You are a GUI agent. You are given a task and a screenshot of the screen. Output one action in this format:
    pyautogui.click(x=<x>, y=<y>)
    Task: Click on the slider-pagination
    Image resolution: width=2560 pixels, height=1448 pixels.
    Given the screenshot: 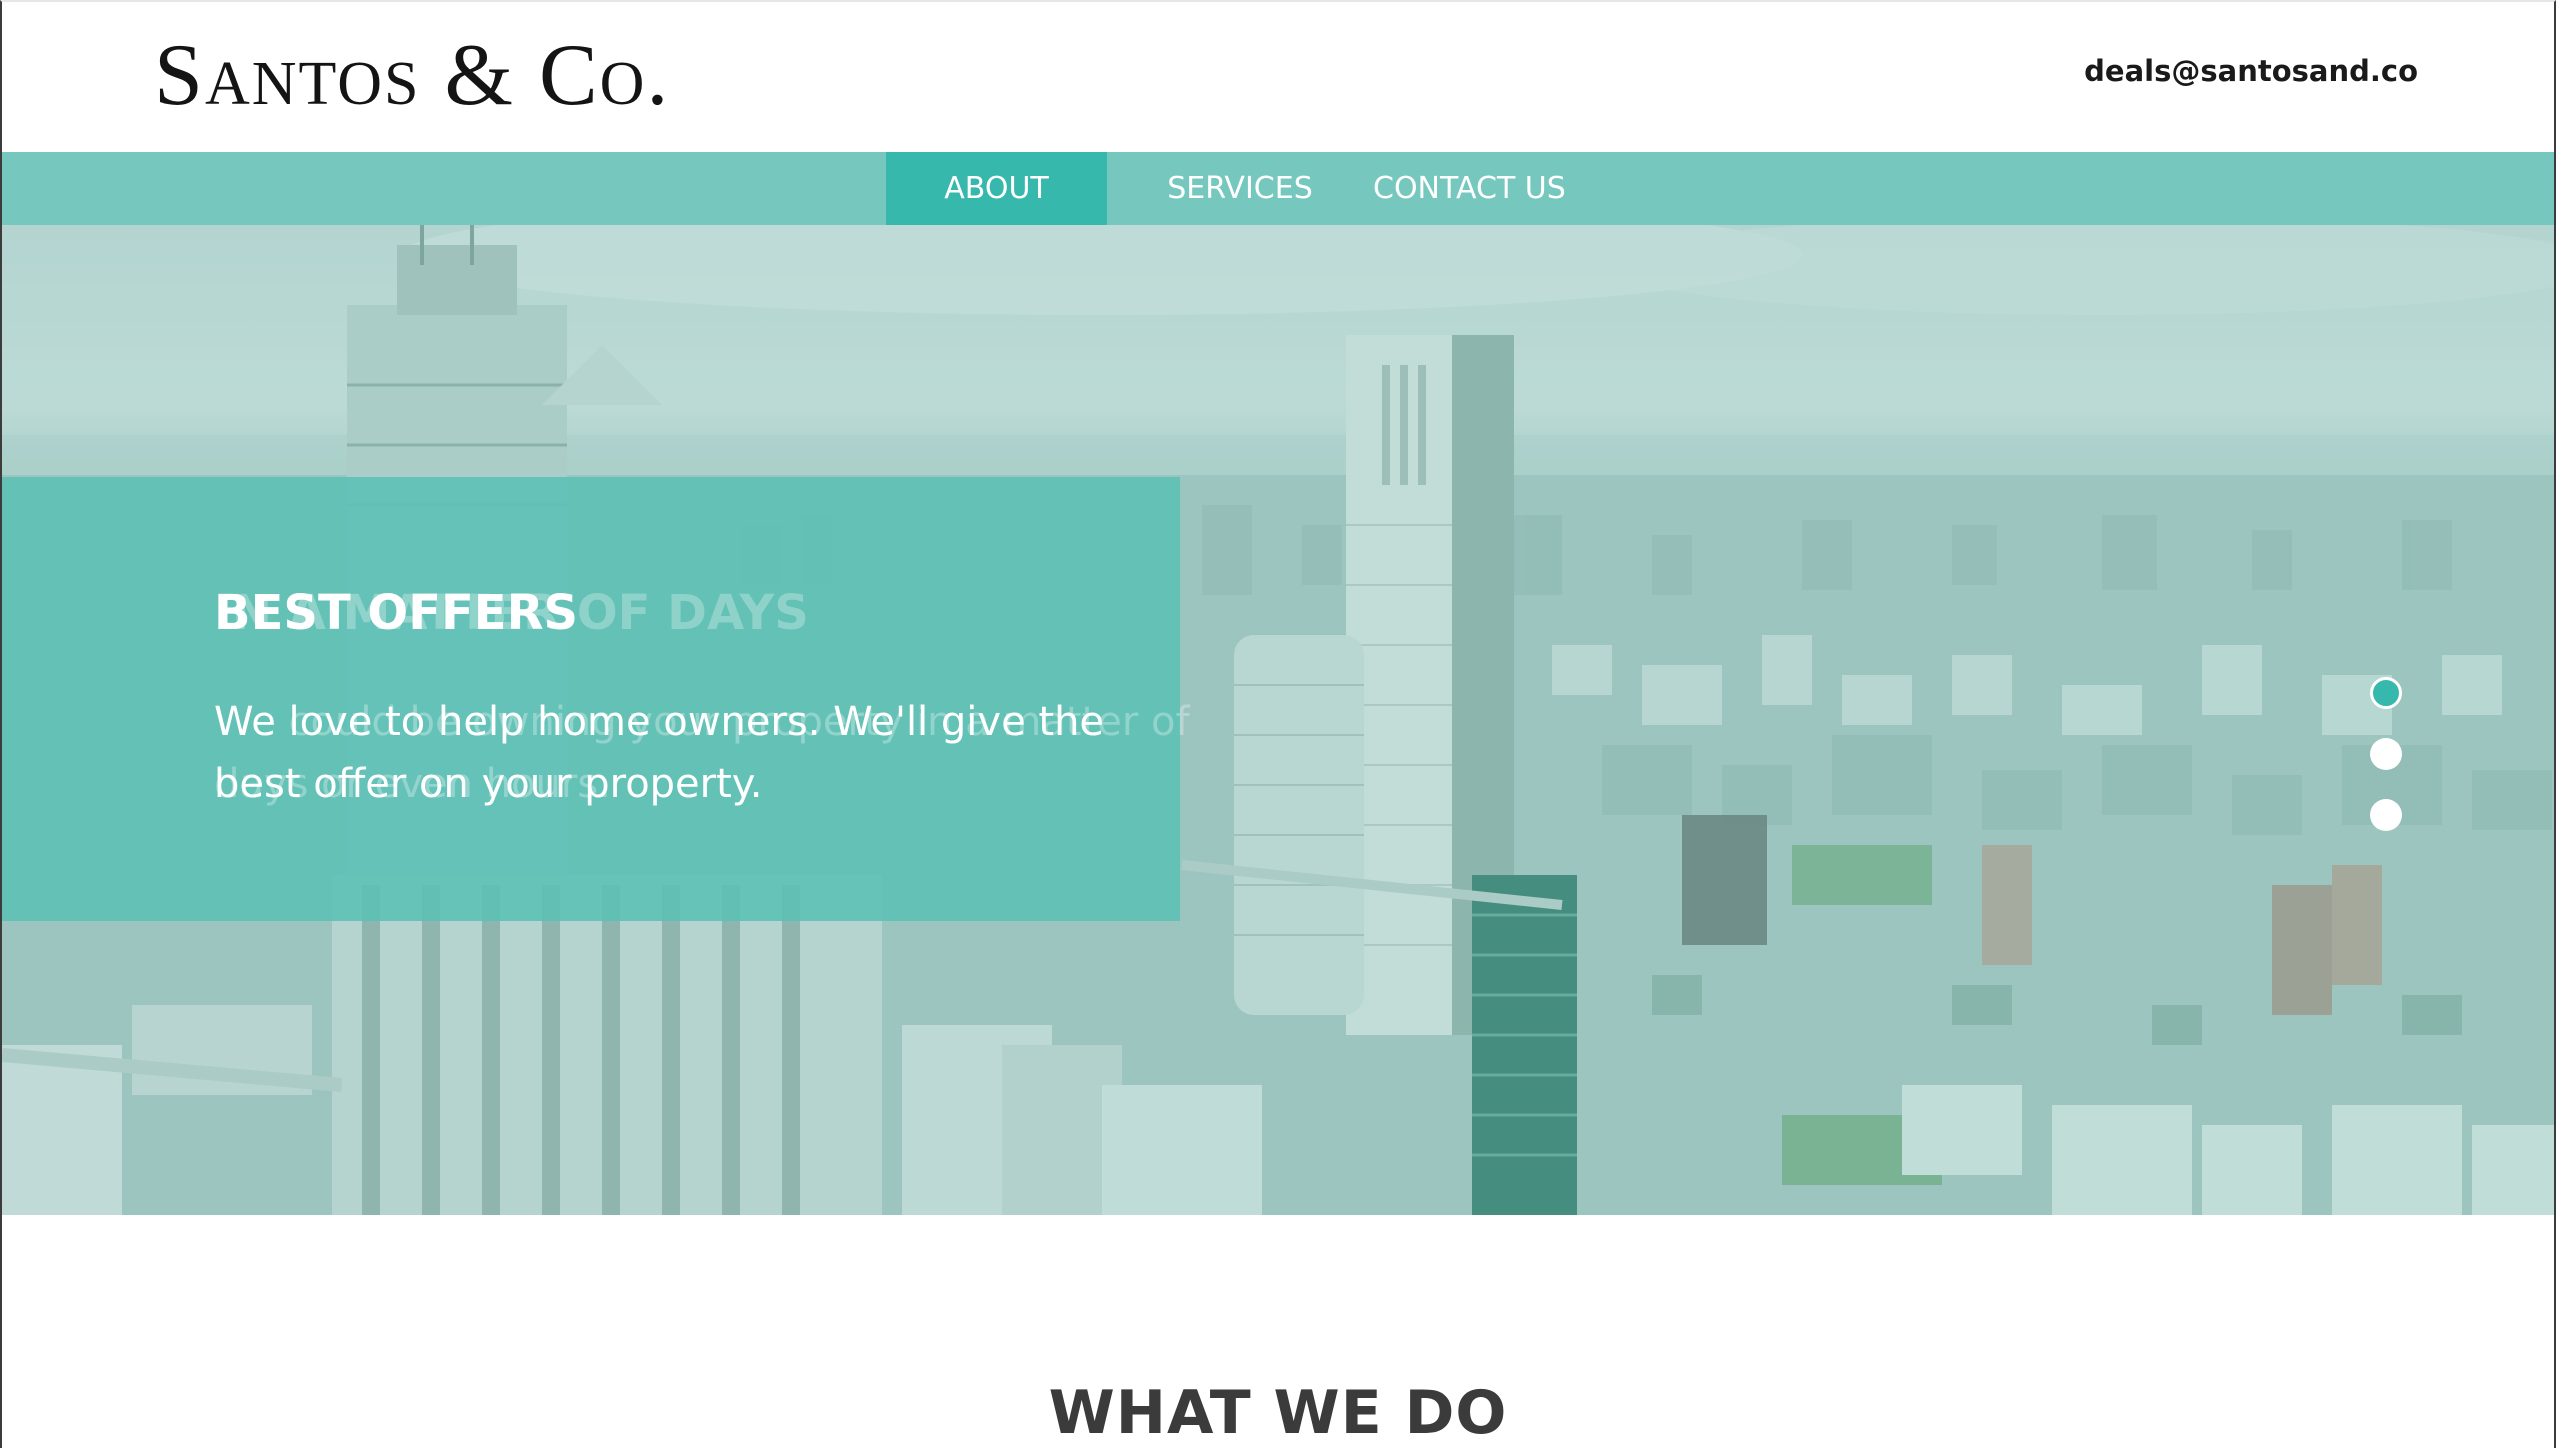 What is the action you would take?
    pyautogui.click(x=2388, y=768)
    